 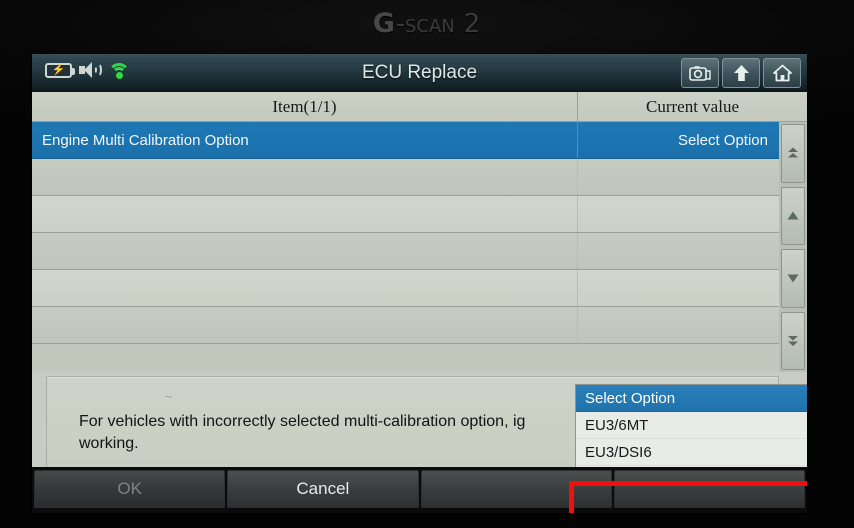 I want to click on titlebar-button-group, so click(x=741, y=73).